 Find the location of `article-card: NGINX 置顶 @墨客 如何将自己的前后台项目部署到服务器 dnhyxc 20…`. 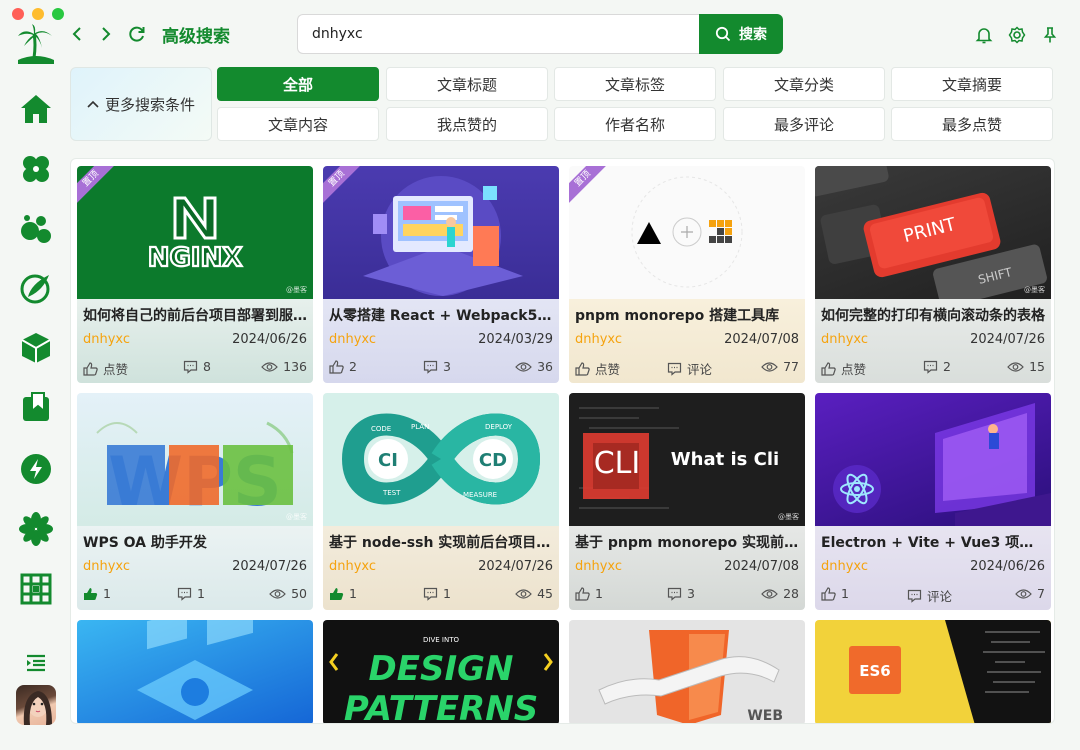

article-card: NGINX 置顶 @墨客 如何将自己的前后台项目部署到服务器 dnhyxc 20… is located at coordinates (195, 274).